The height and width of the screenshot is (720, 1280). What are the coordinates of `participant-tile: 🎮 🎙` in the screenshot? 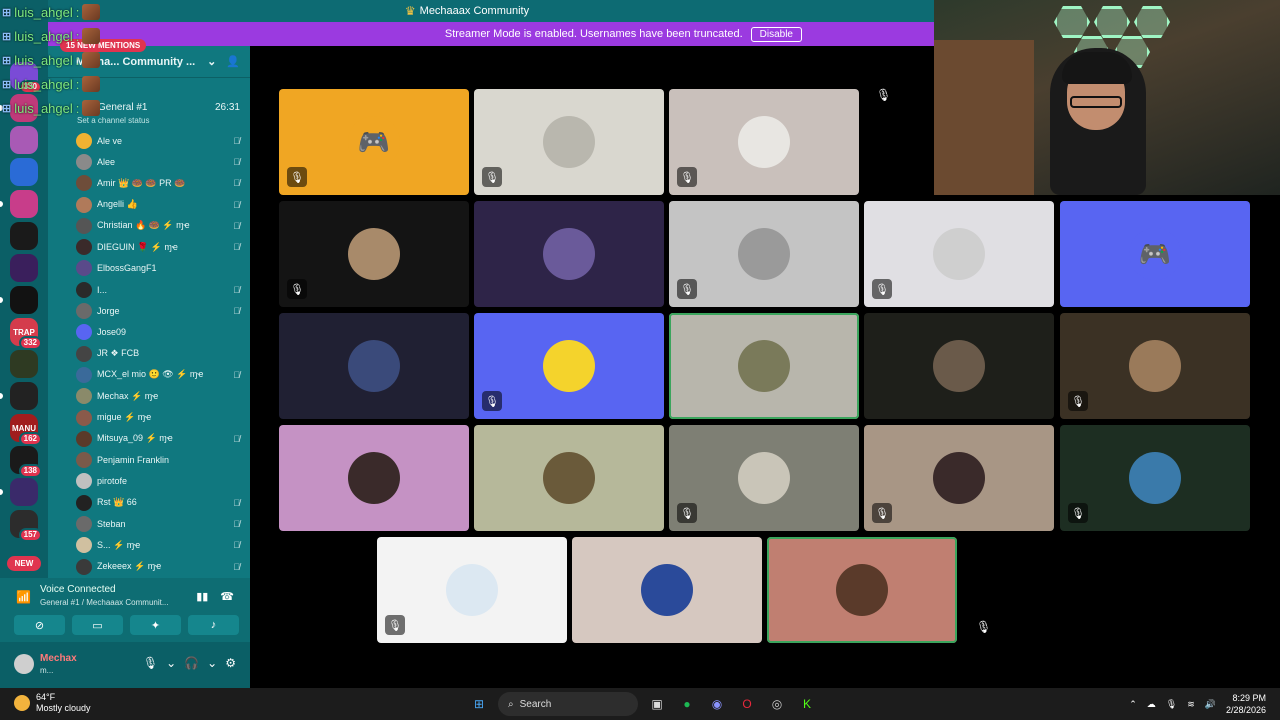 It's located at (374, 142).